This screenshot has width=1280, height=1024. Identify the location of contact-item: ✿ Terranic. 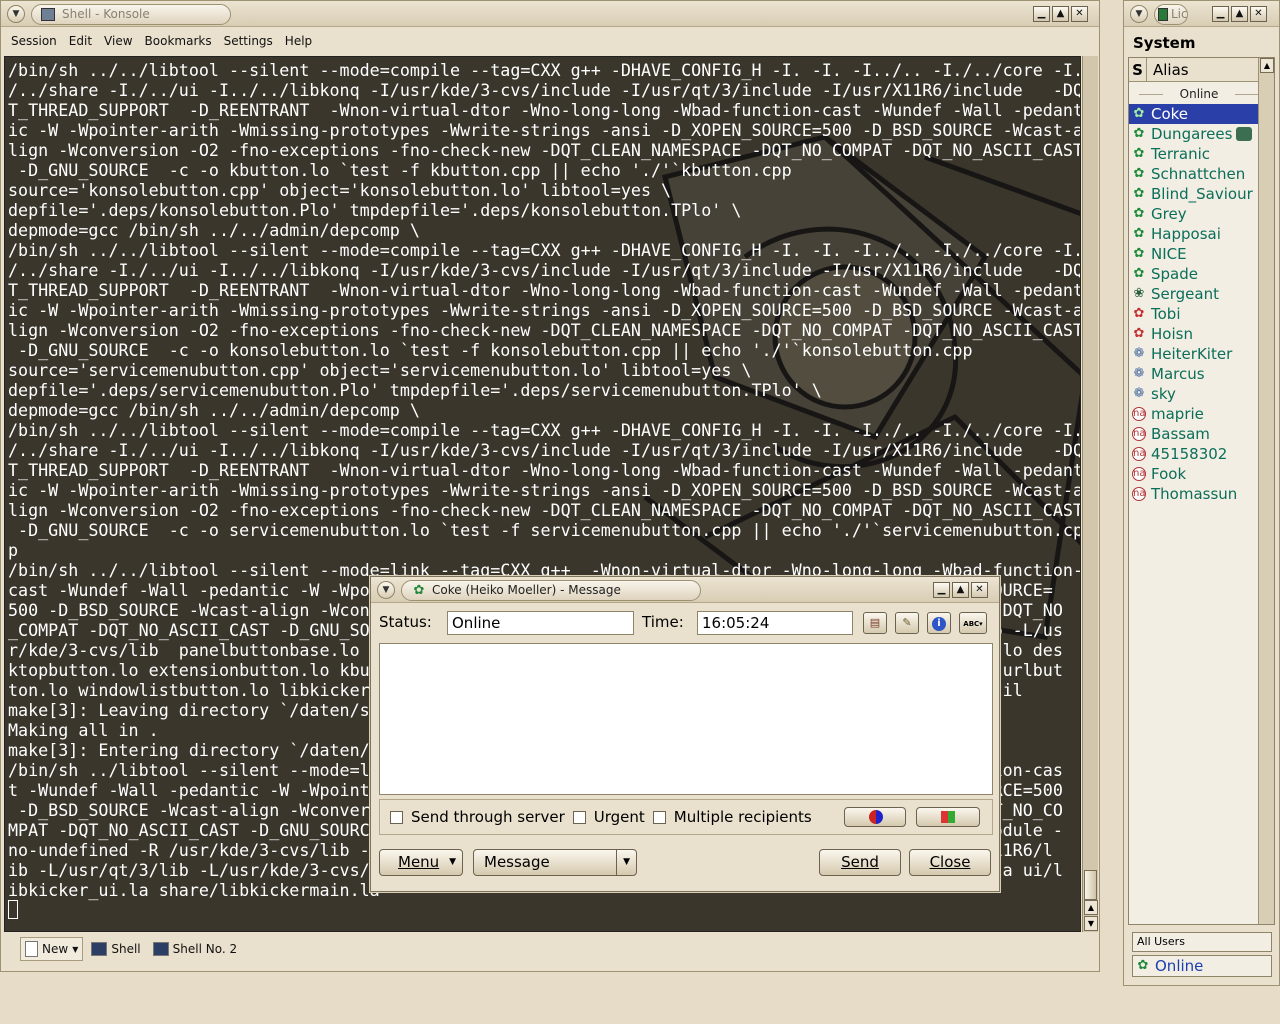
(1194, 154).